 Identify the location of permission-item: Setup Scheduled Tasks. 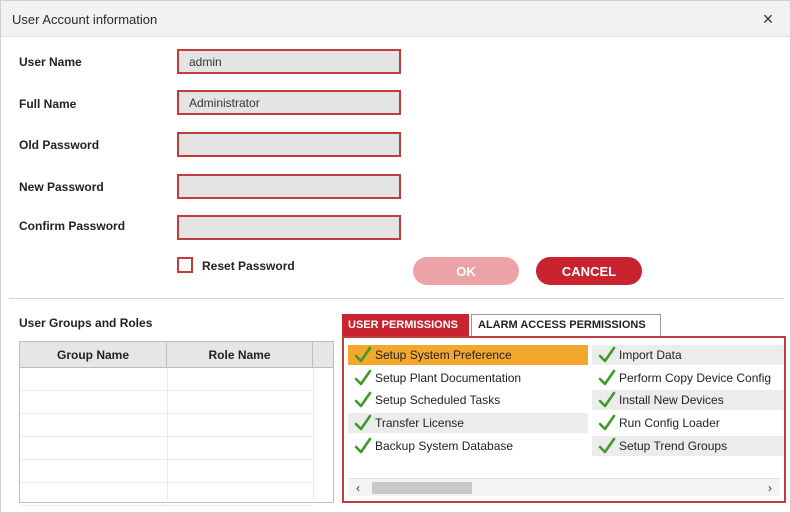
(468, 400).